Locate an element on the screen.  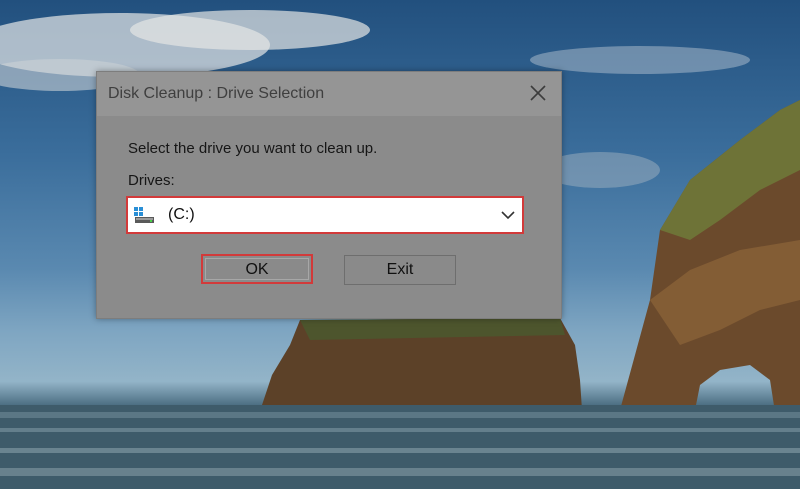
close-icon is located at coordinates (538, 93).